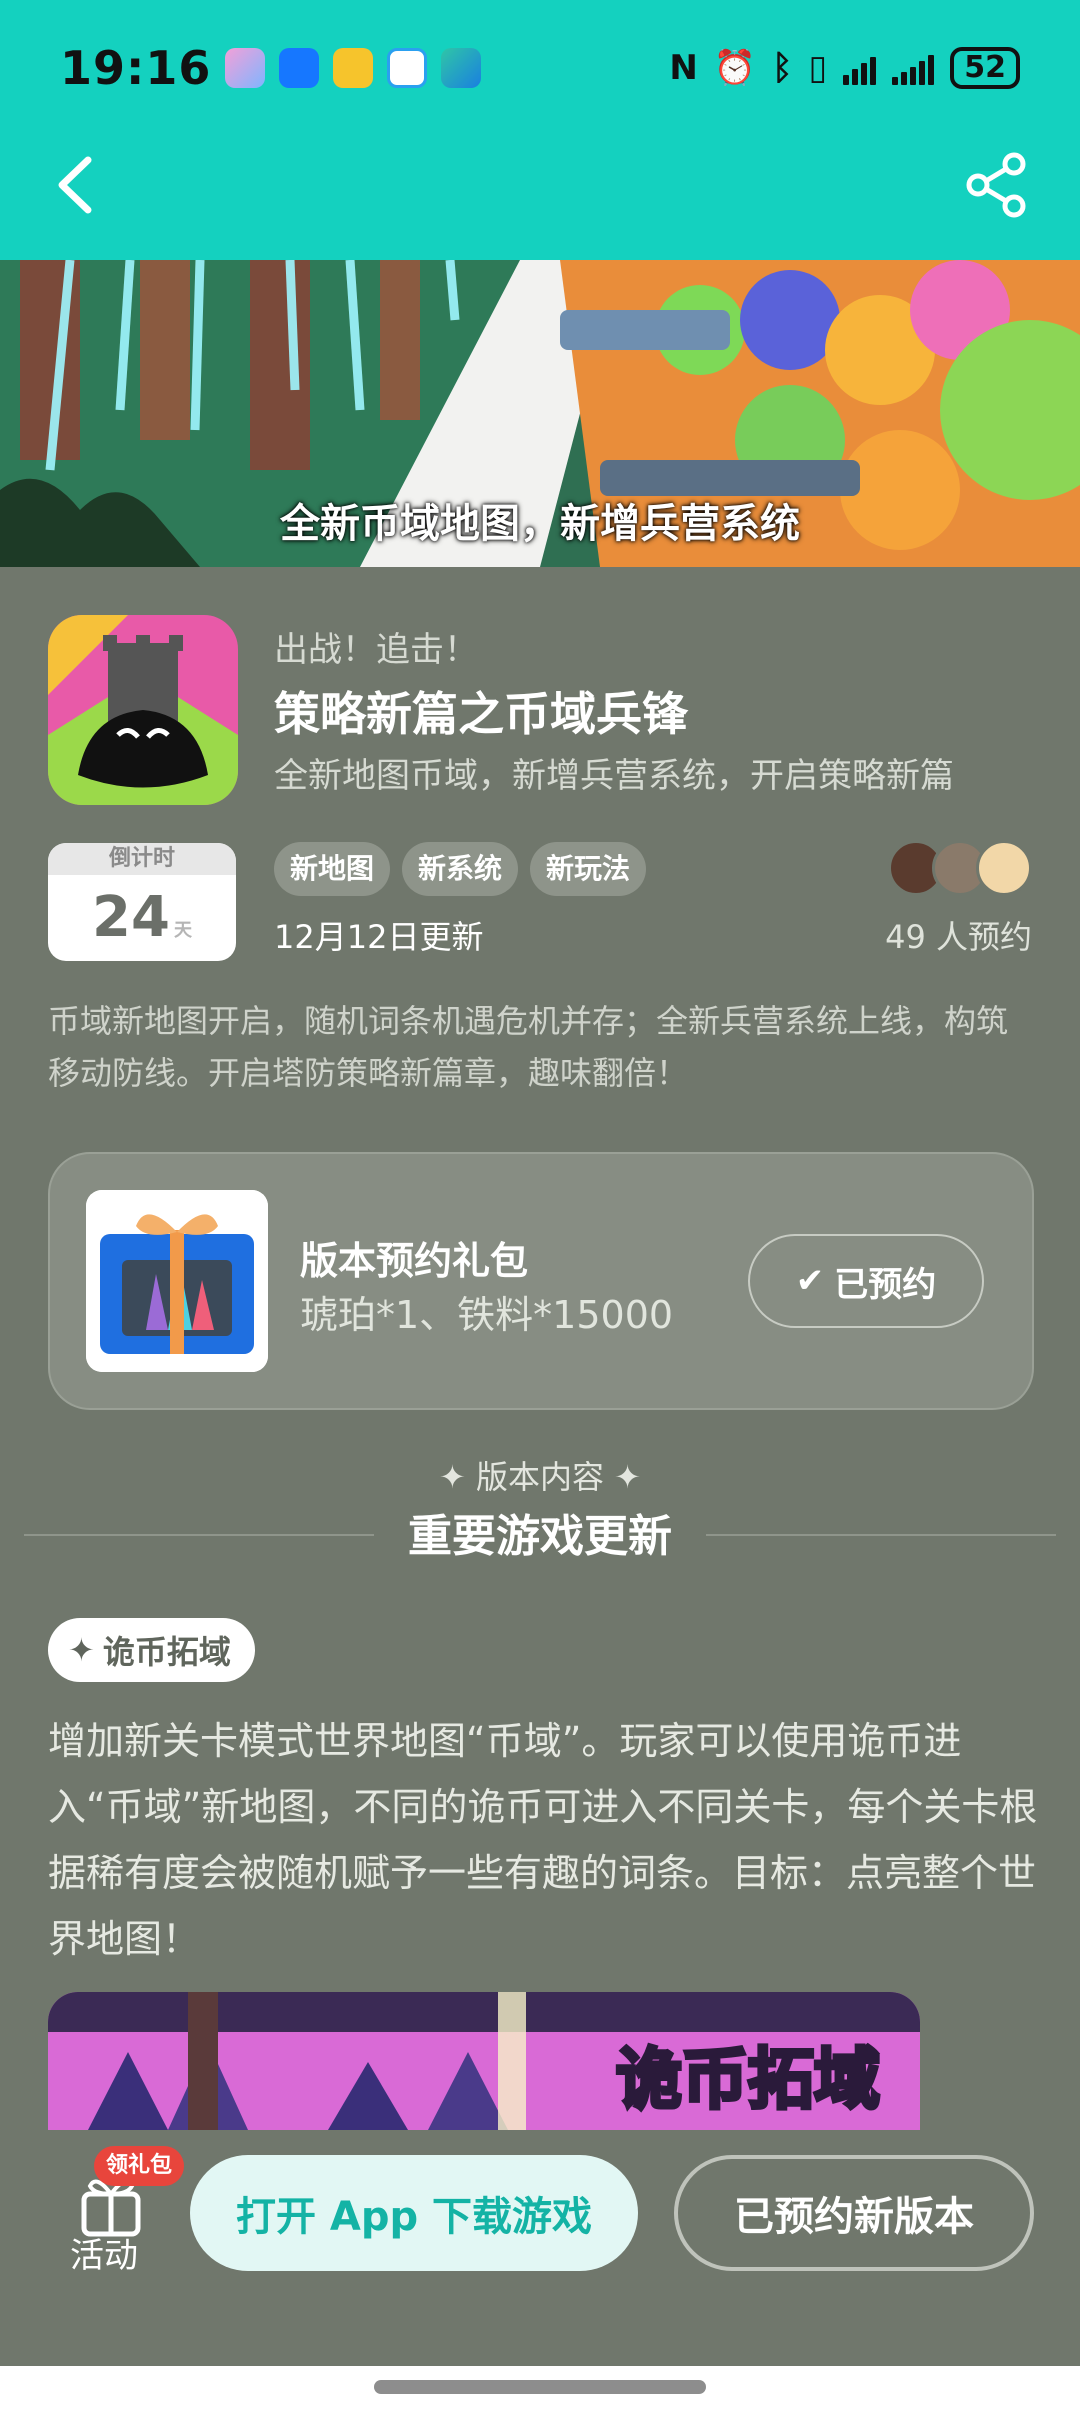  I want to click on game-title: 策略新篇之币域兵锋, so click(481, 714).